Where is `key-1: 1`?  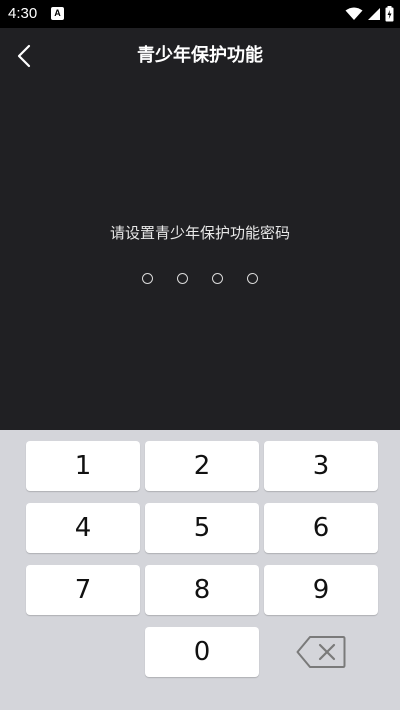 key-1: 1 is located at coordinates (83, 466).